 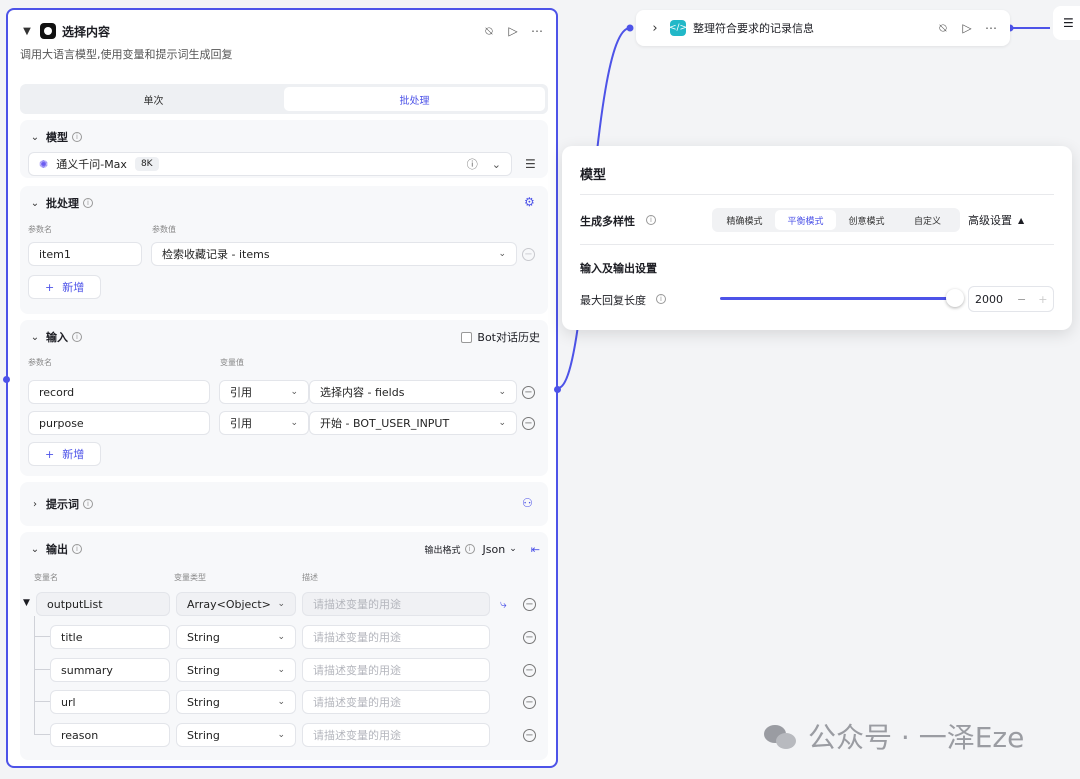 What do you see at coordinates (270, 164) in the screenshot?
I see `model-select: ✺ 通义千问-Max 8K ⓘ ⌄` at bounding box center [270, 164].